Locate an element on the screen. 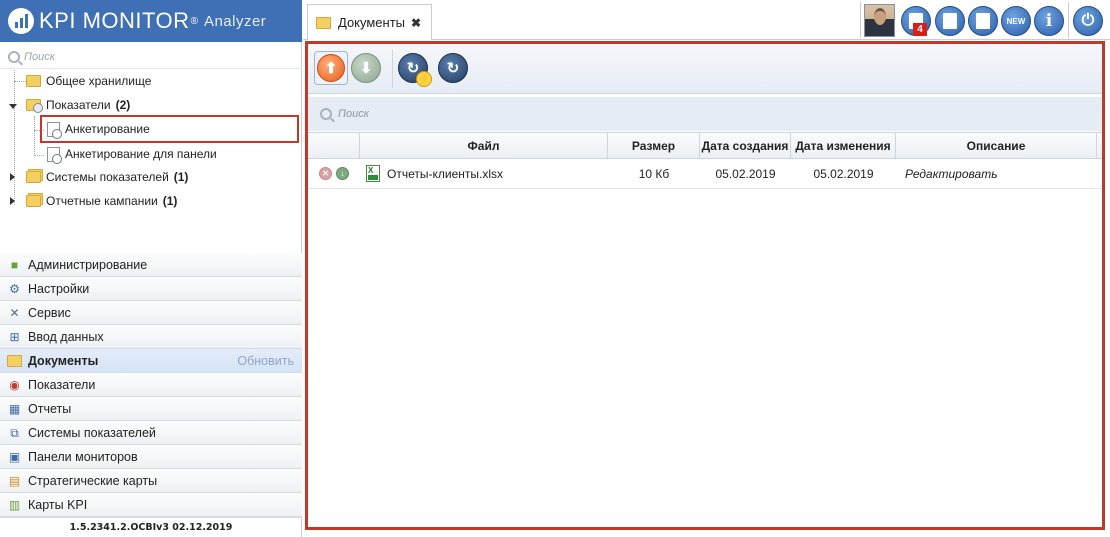  tree-item-report-campaigns: Отчетные кампании (1) is located at coordinates (101, 201).